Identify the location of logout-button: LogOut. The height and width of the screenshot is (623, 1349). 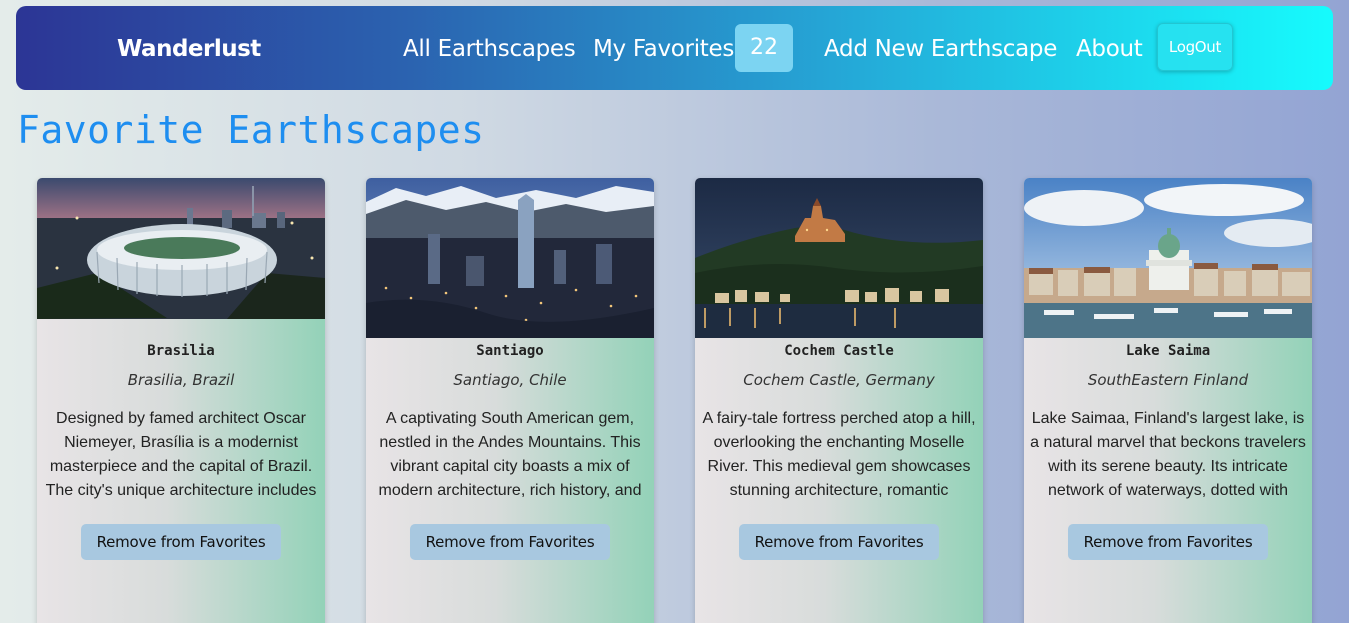
(1195, 47).